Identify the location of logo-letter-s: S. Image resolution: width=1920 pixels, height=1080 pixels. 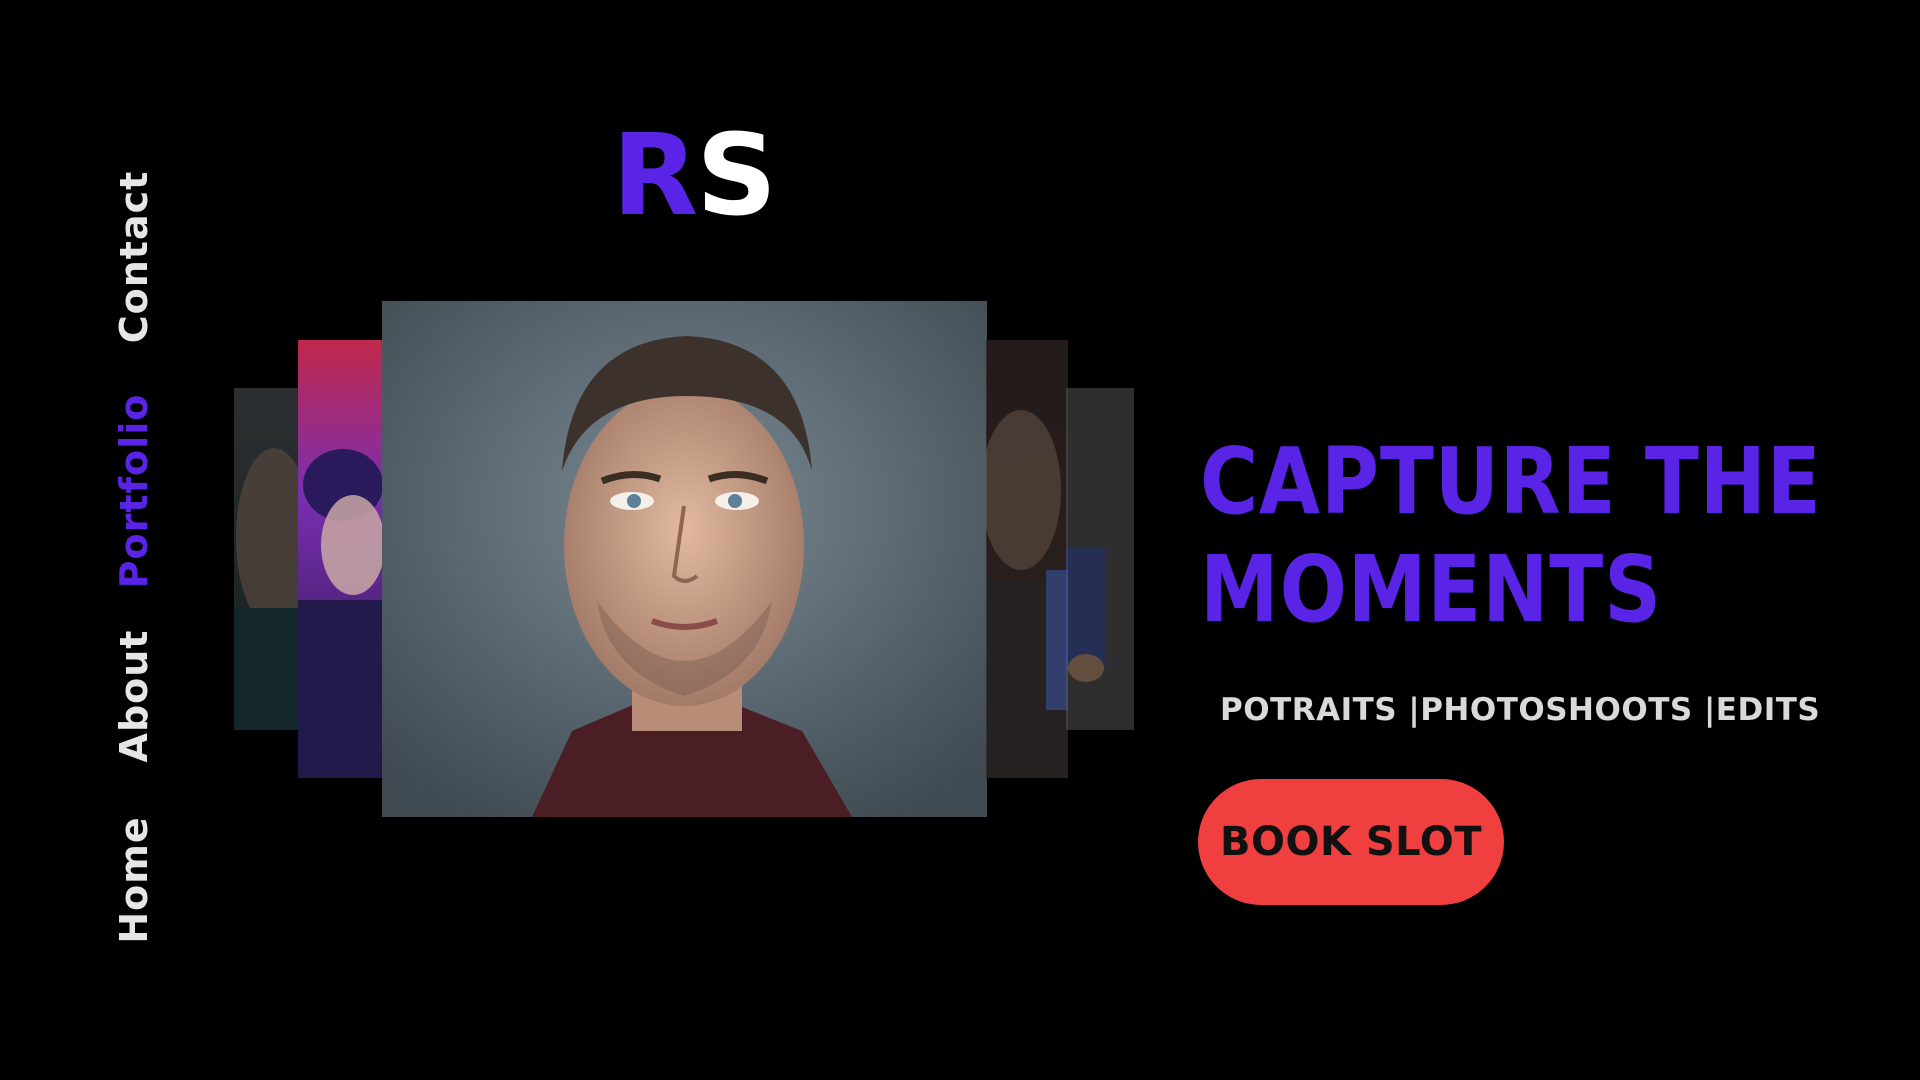
(736, 176).